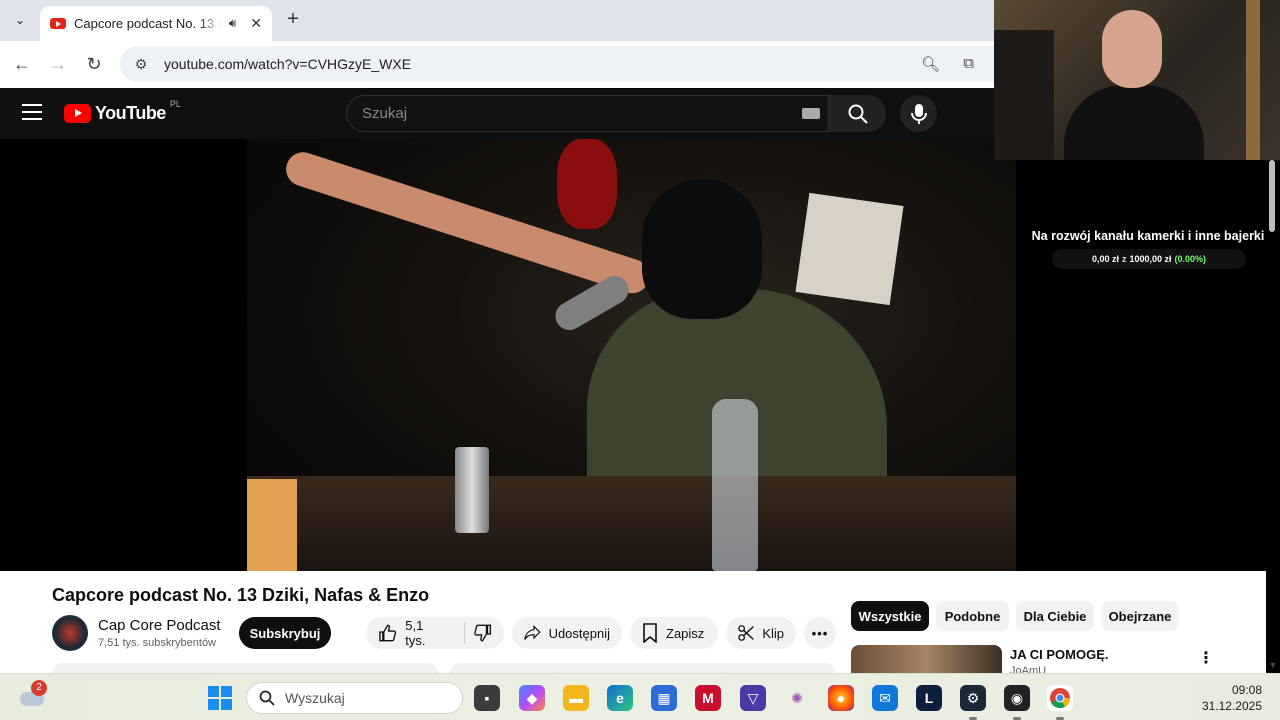 The width and height of the screenshot is (1280, 720). Describe the element at coordinates (708, 698) in the screenshot. I see `mcafee-icon: M` at that location.